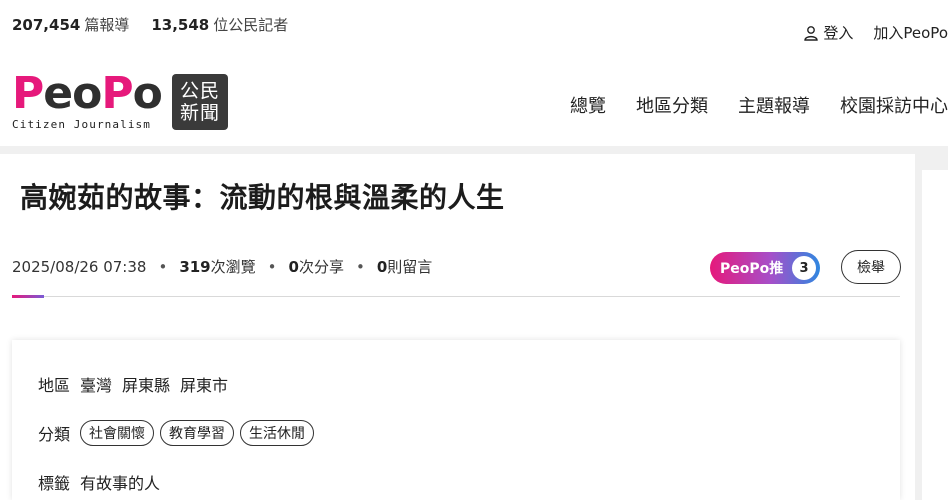  I want to click on nav-overview: 總覽, so click(588, 105).